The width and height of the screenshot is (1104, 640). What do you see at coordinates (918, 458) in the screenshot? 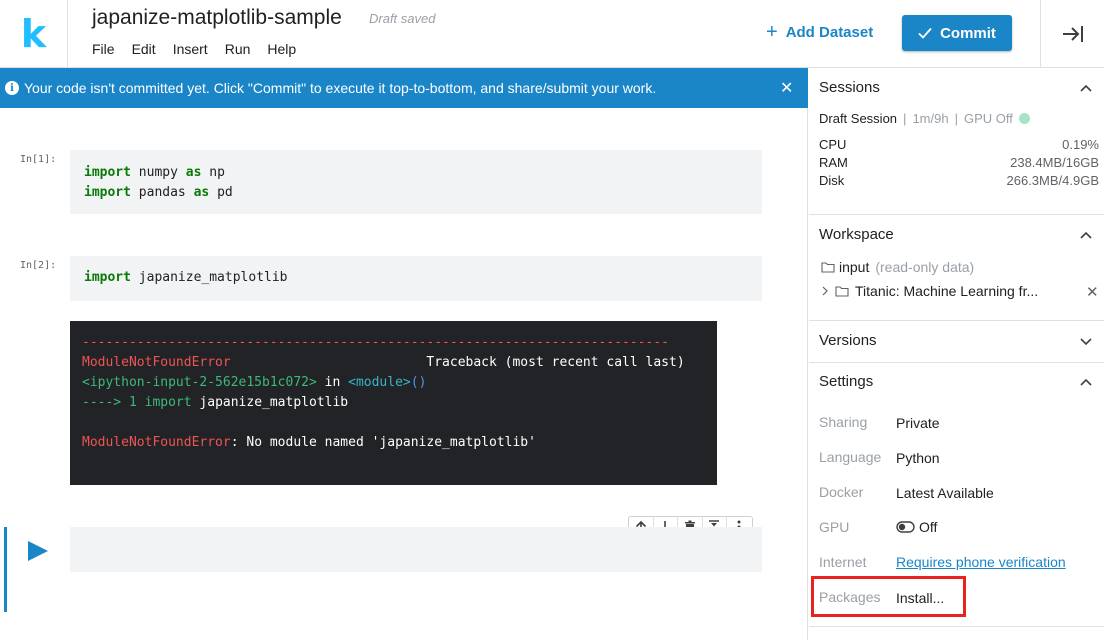
I see `language-value: Python` at bounding box center [918, 458].